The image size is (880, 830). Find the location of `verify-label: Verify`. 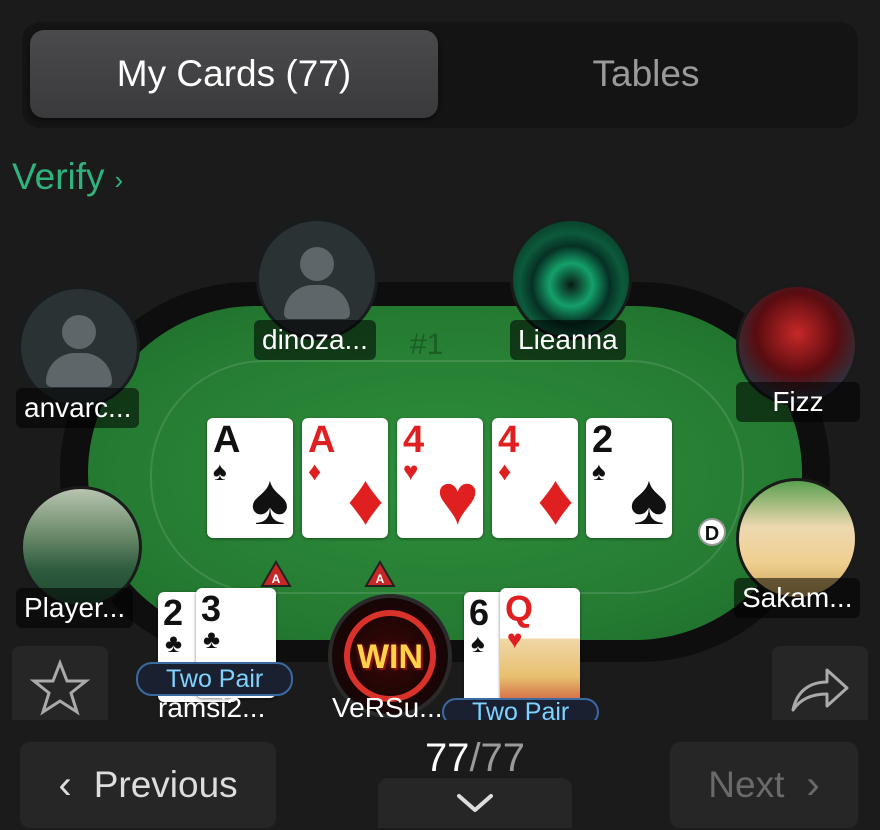

verify-label: Verify is located at coordinates (58, 176).